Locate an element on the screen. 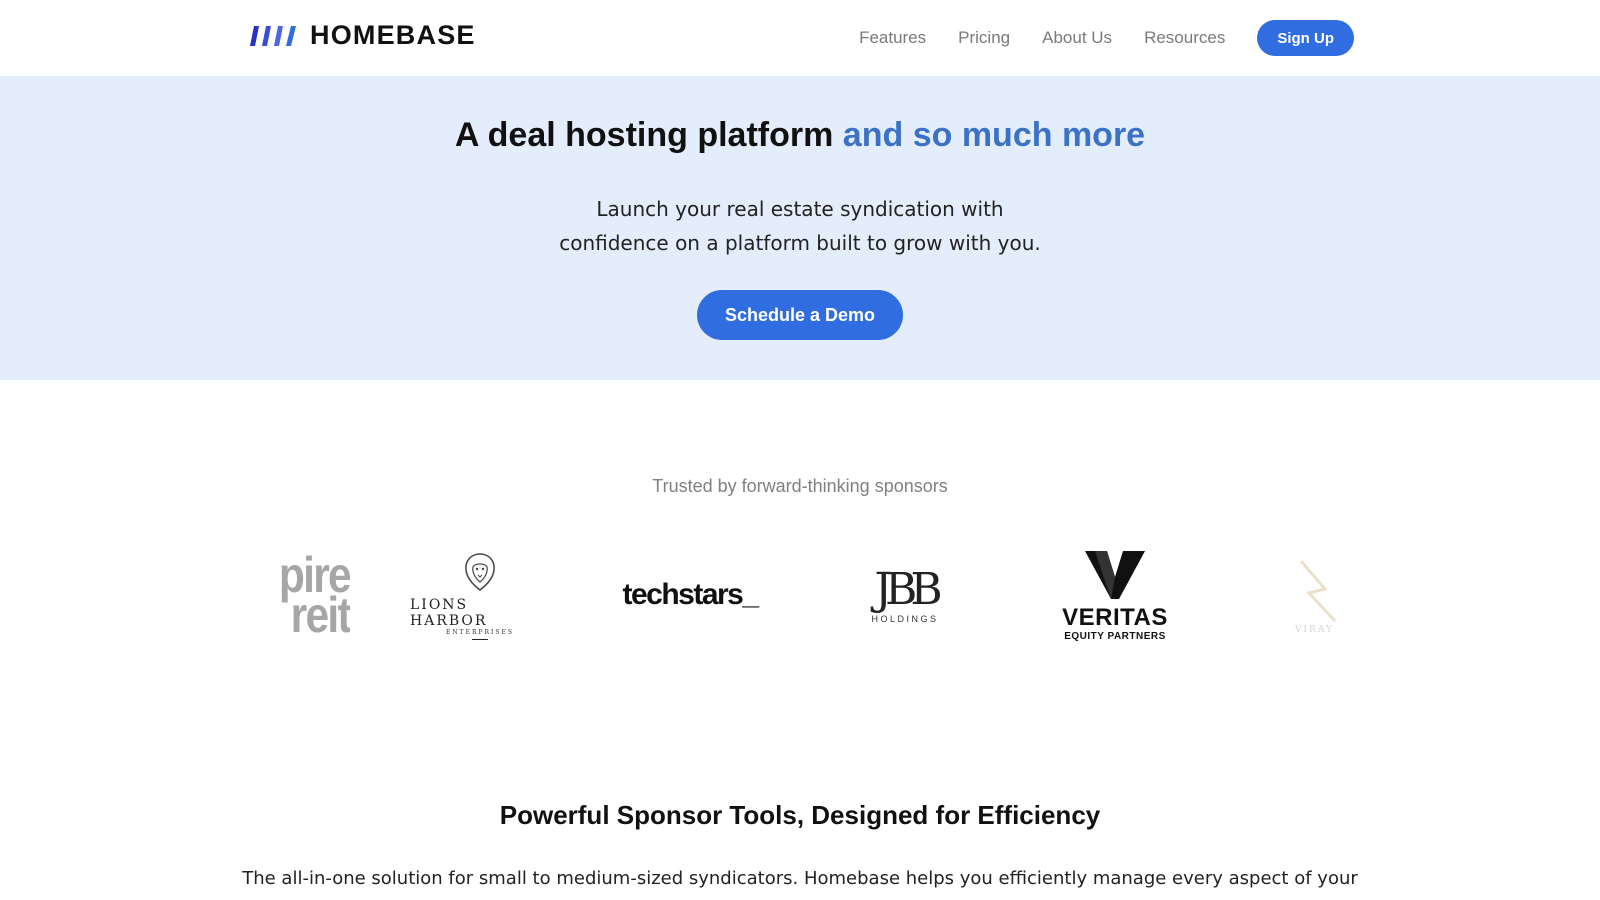  sponsor-logo-techstars: techstars_ is located at coordinates (690, 595).